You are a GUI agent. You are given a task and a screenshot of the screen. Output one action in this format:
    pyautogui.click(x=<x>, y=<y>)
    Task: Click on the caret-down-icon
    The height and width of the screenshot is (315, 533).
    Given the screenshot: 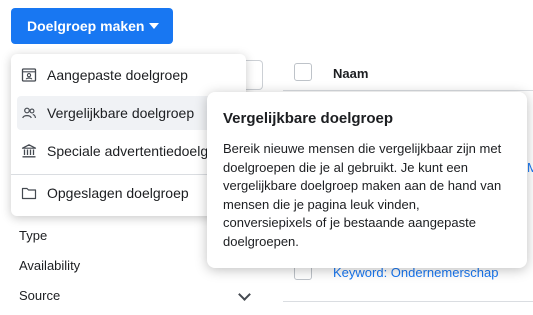 What is the action you would take?
    pyautogui.click(x=154, y=26)
    